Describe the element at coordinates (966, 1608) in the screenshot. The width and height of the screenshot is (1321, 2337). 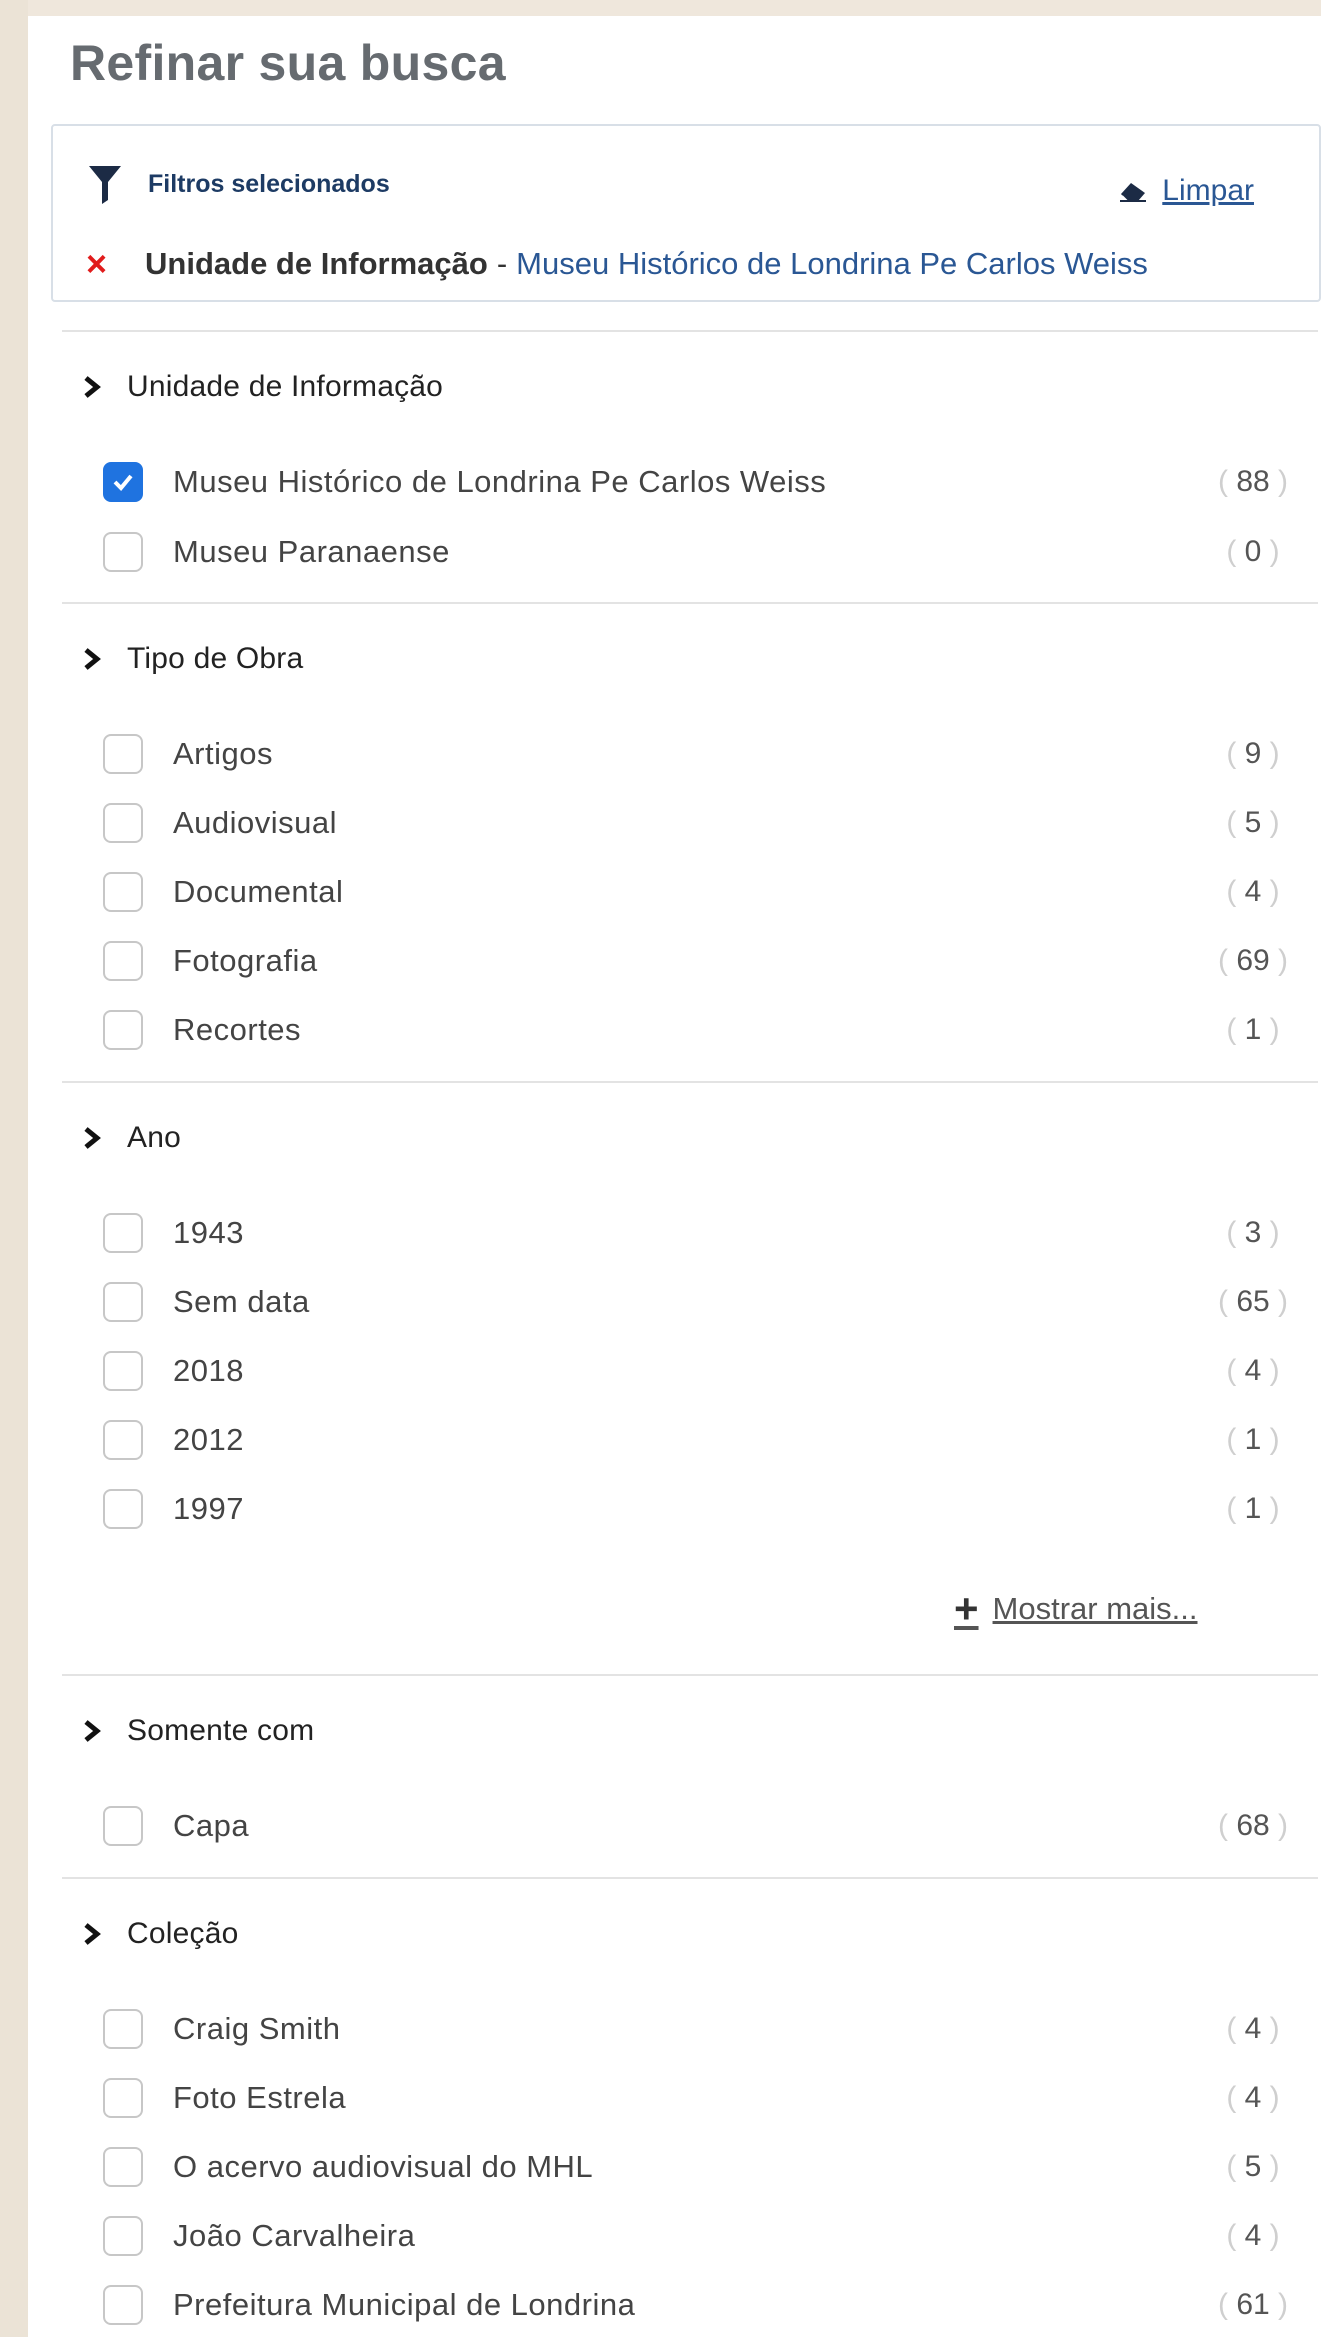
I see `plus-icon: +` at that location.